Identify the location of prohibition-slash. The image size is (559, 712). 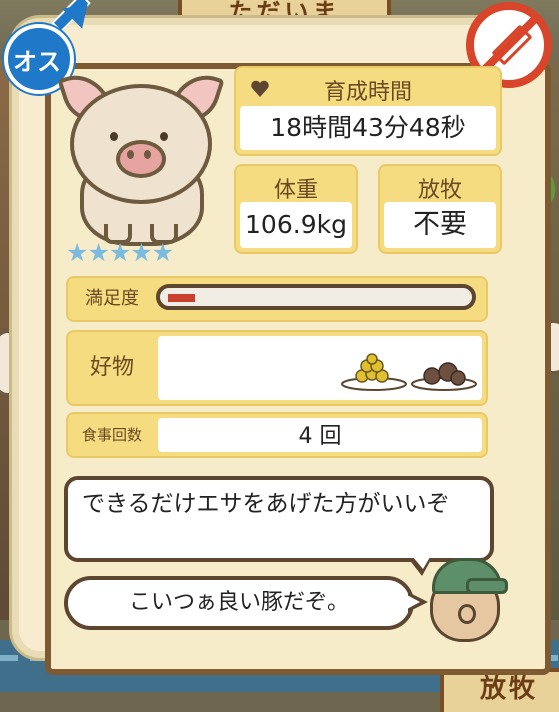
(510, 44).